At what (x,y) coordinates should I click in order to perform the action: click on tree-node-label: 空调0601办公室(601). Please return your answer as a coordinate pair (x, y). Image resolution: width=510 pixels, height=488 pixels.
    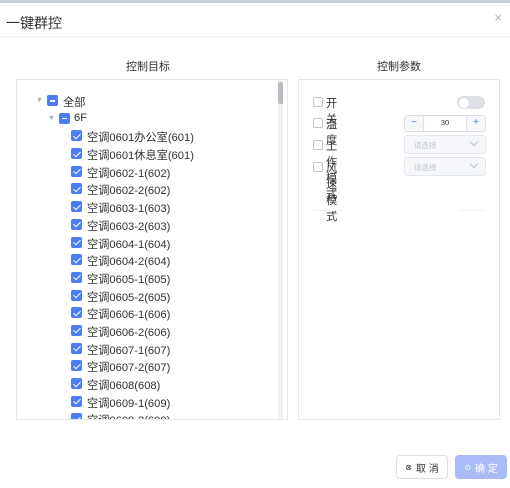
    Looking at the image, I should click on (140, 138).